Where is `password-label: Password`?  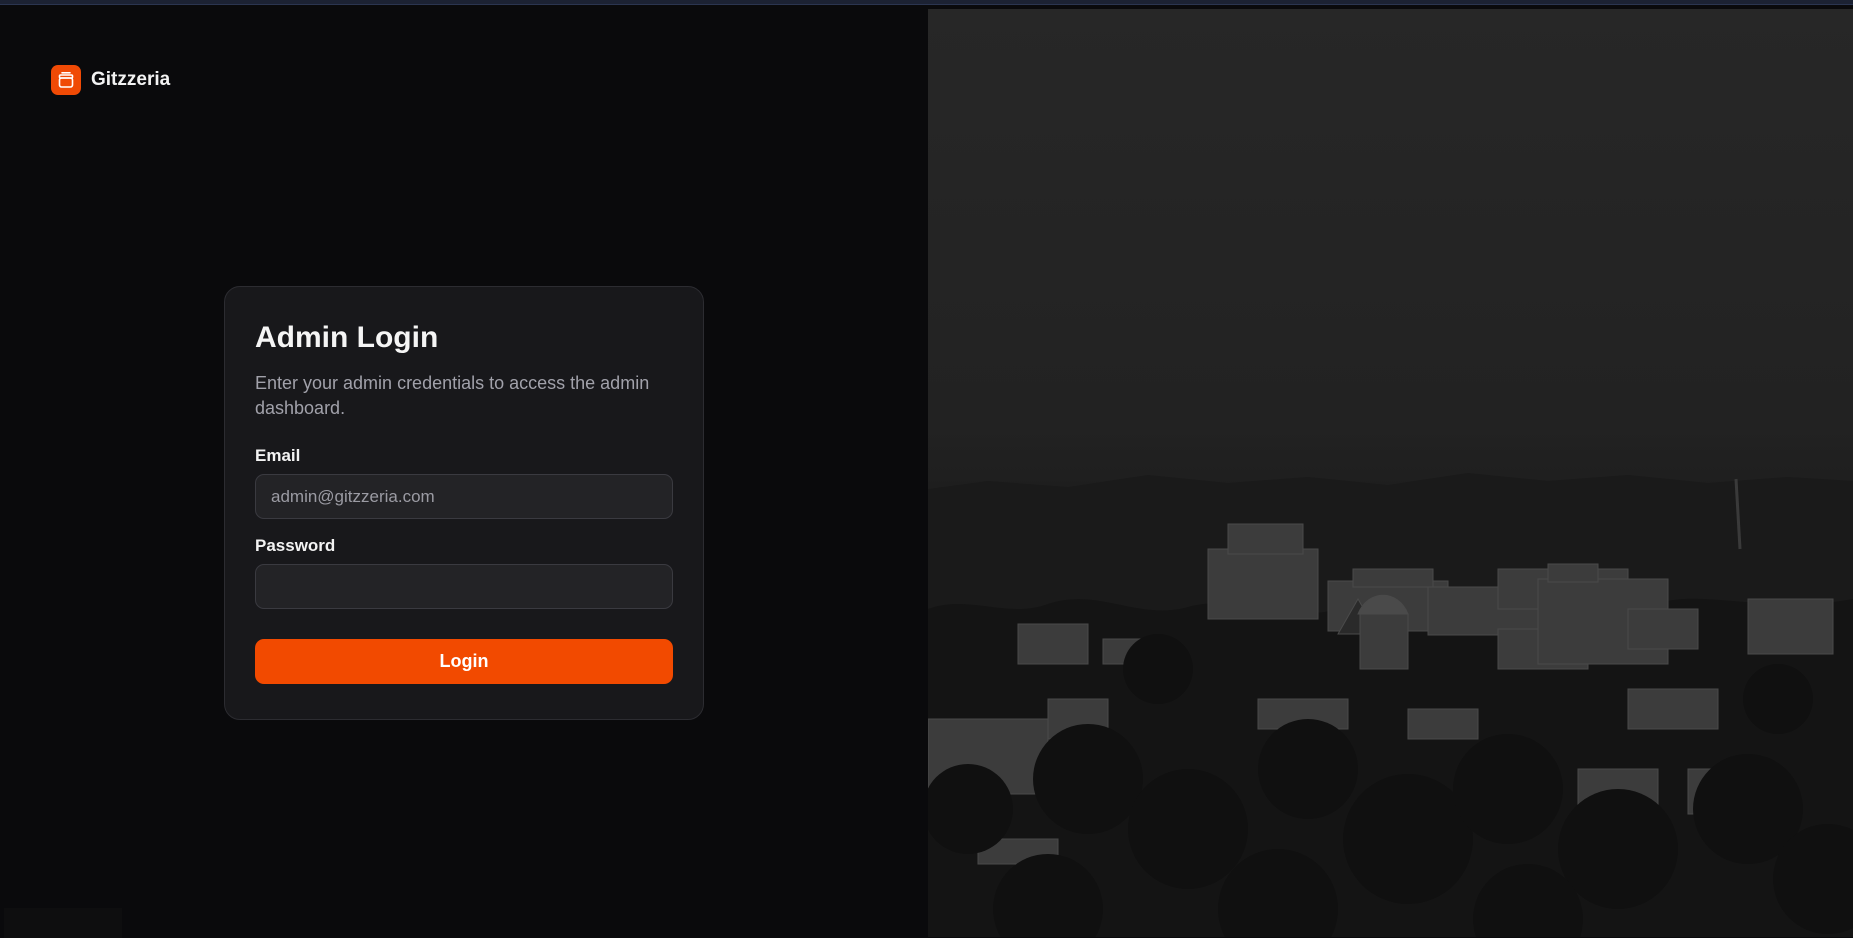
password-label: Password is located at coordinates (295, 545).